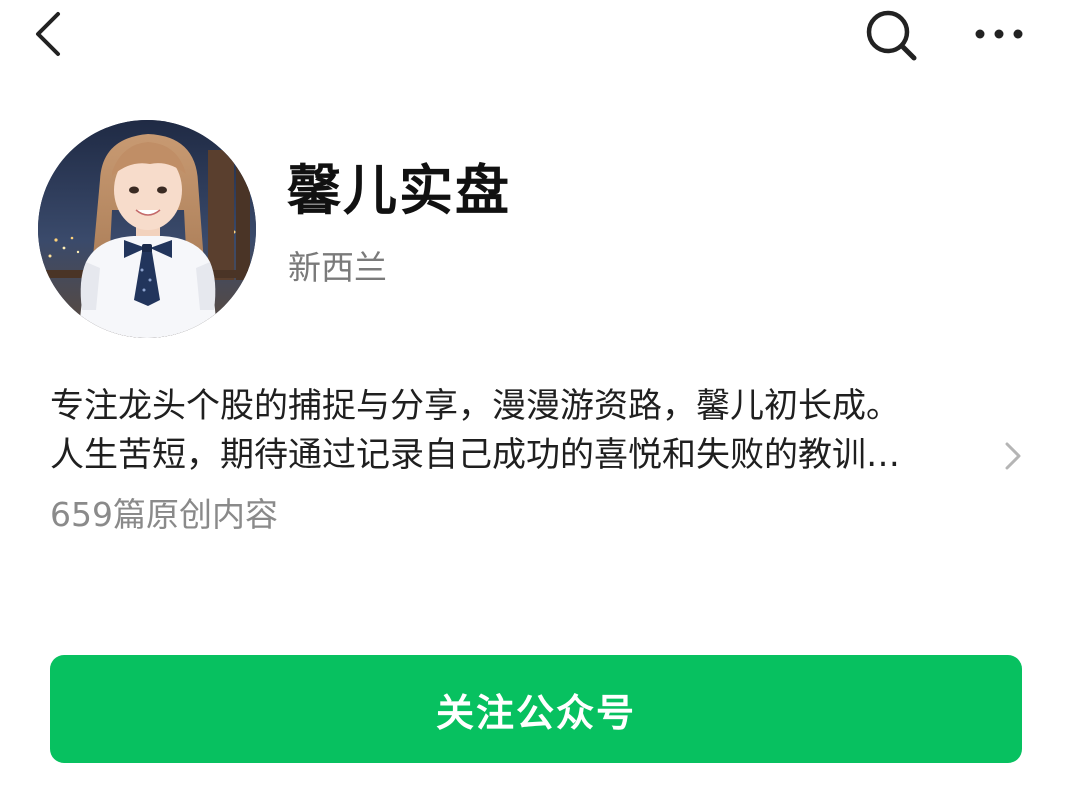  What do you see at coordinates (337, 267) in the screenshot?
I see `account-region: 新西兰` at bounding box center [337, 267].